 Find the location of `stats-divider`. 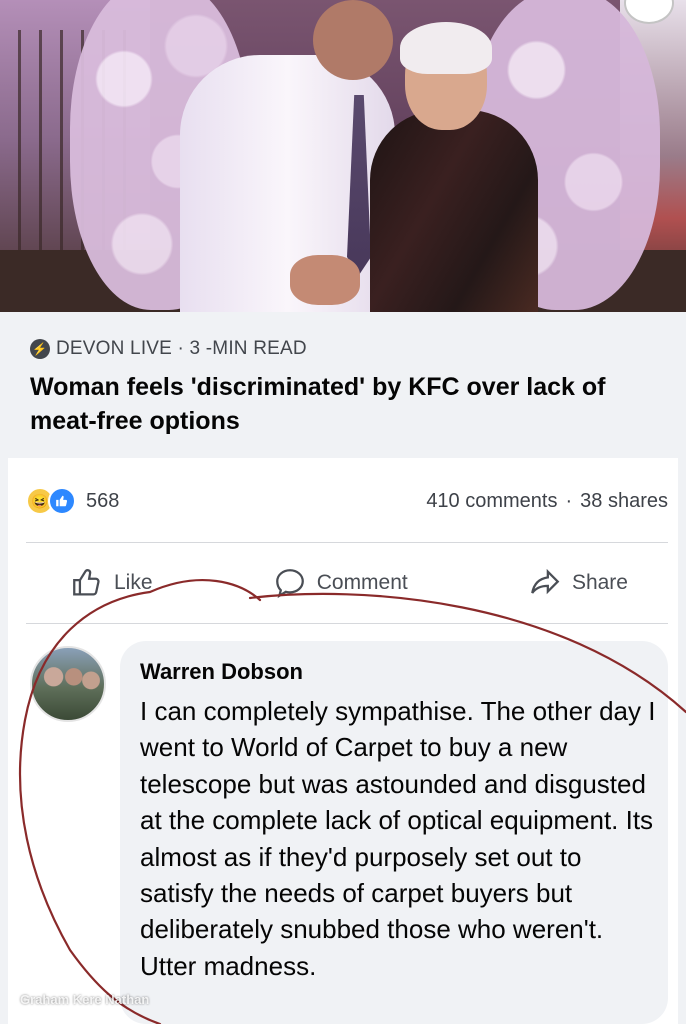

stats-divider is located at coordinates (347, 542).